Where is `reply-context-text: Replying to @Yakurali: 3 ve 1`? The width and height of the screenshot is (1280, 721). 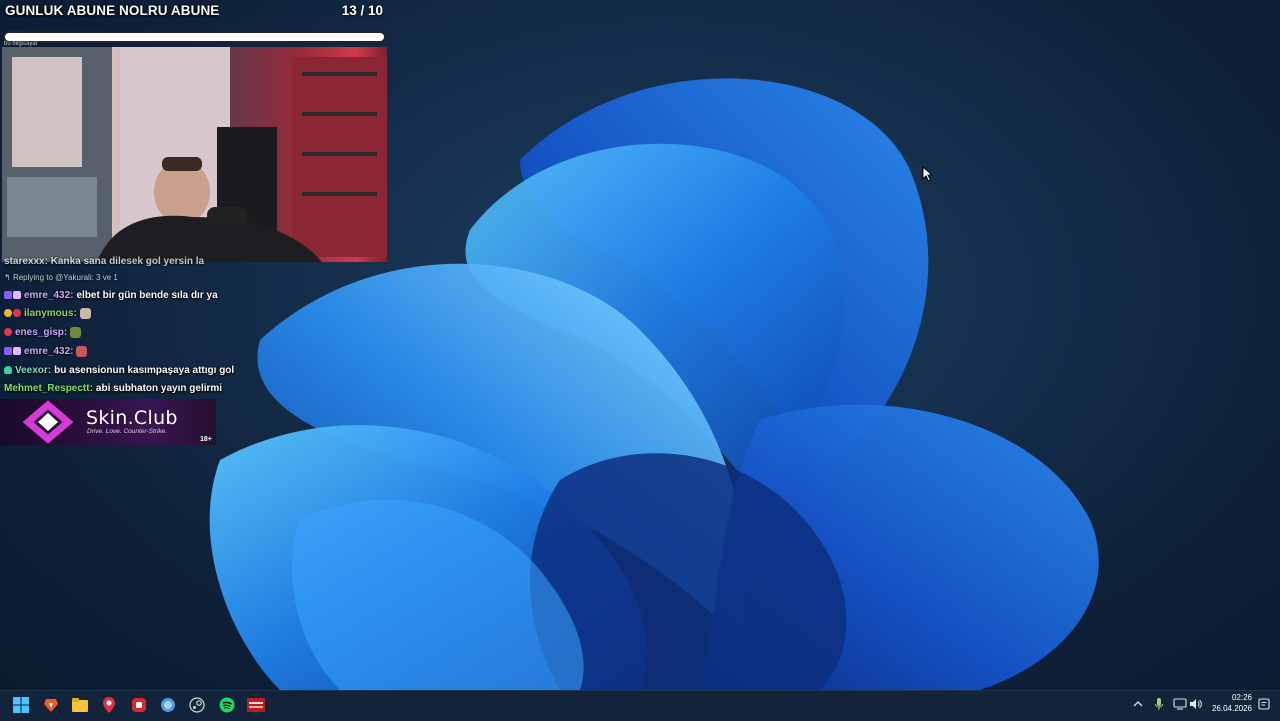
reply-context-text: Replying to @Yakurali: 3 ve 1 is located at coordinates (65, 277).